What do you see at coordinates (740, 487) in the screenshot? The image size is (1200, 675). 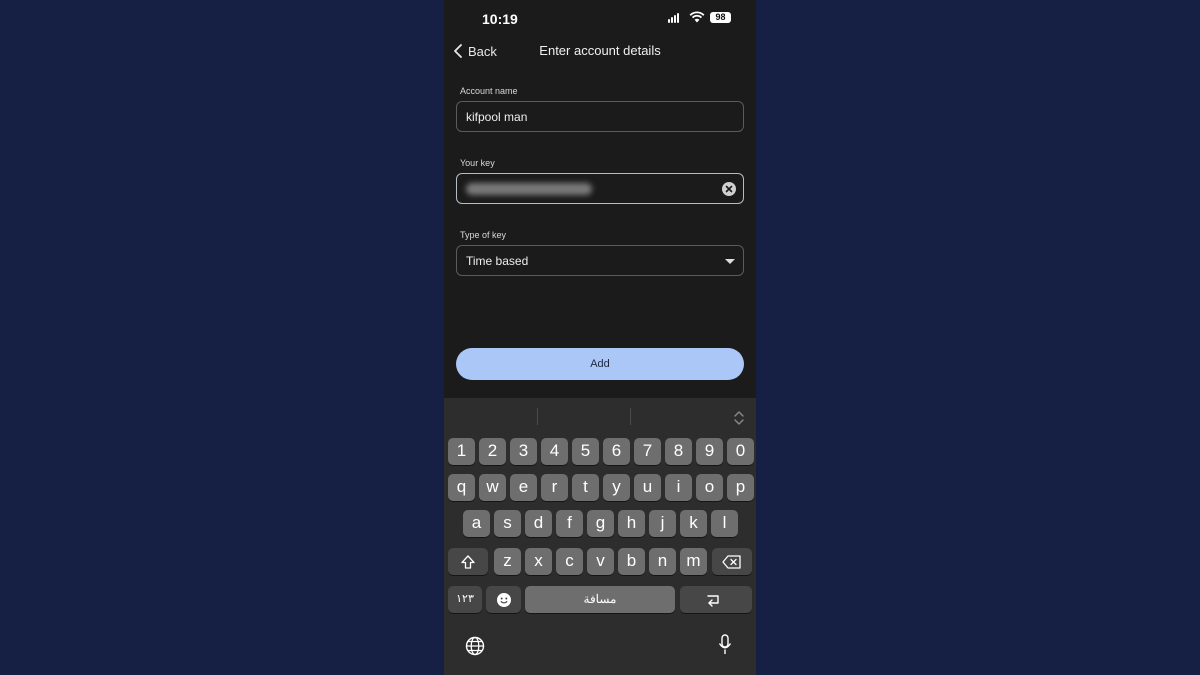 I see `key-p: p` at bounding box center [740, 487].